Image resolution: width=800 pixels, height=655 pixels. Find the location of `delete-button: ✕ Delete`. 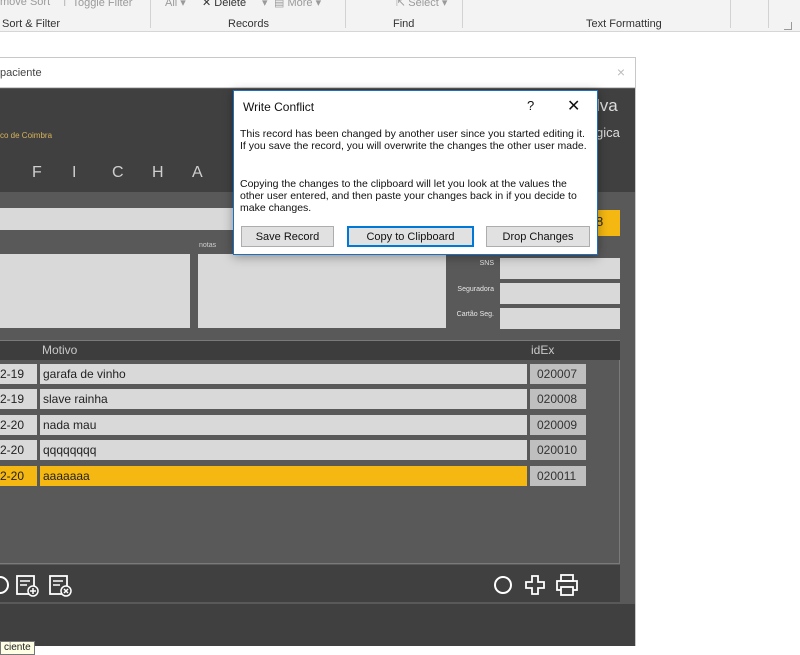

delete-button: ✕ Delete is located at coordinates (224, 4).